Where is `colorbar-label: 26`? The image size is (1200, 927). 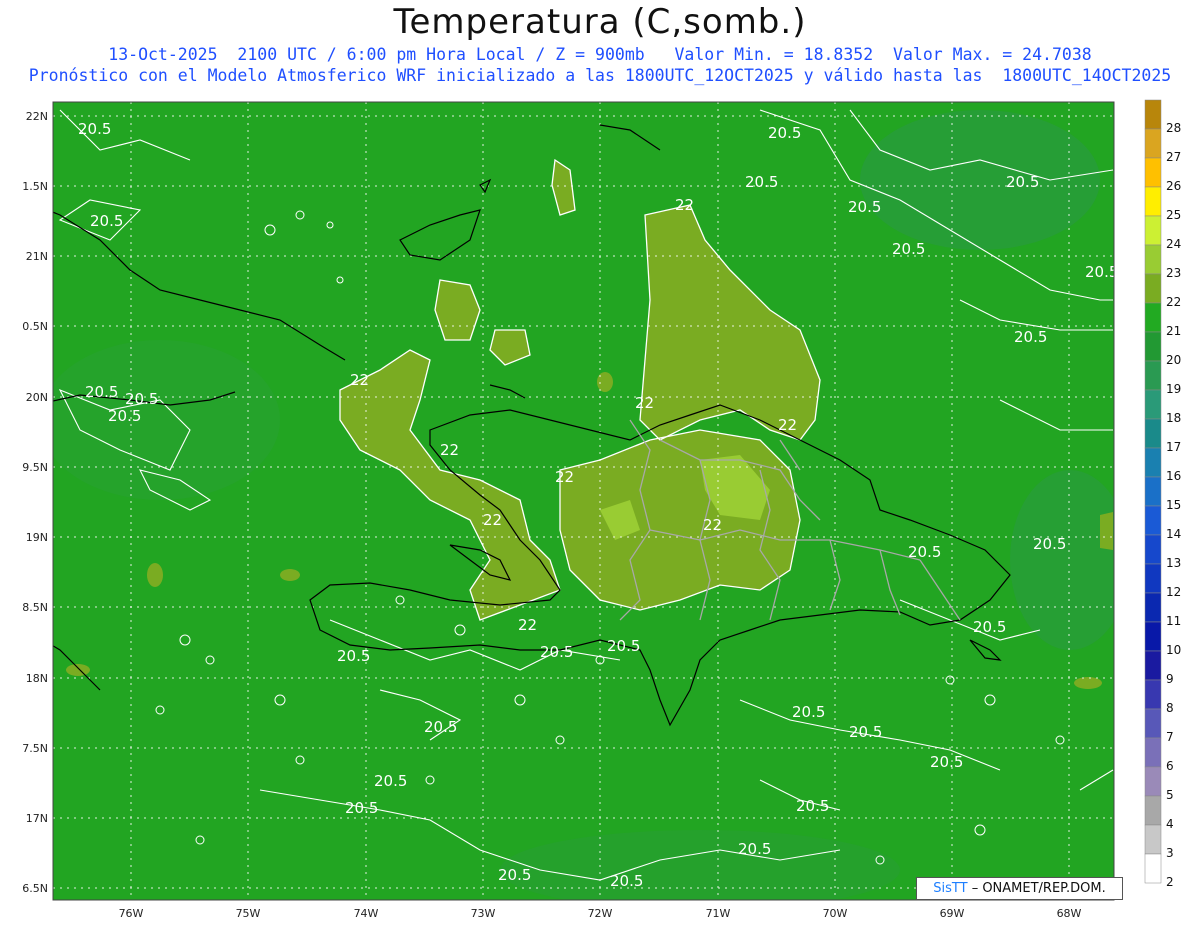 colorbar-label: 26 is located at coordinates (1173, 186).